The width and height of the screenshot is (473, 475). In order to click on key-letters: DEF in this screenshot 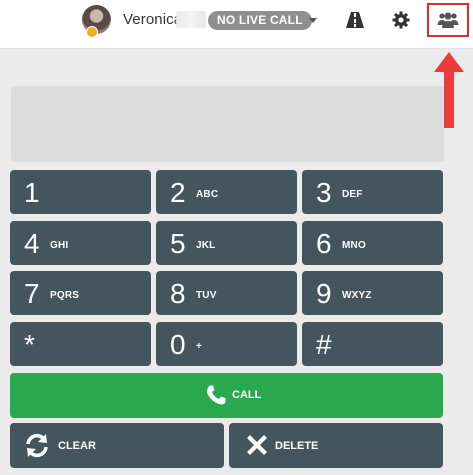, I will do `click(352, 194)`.